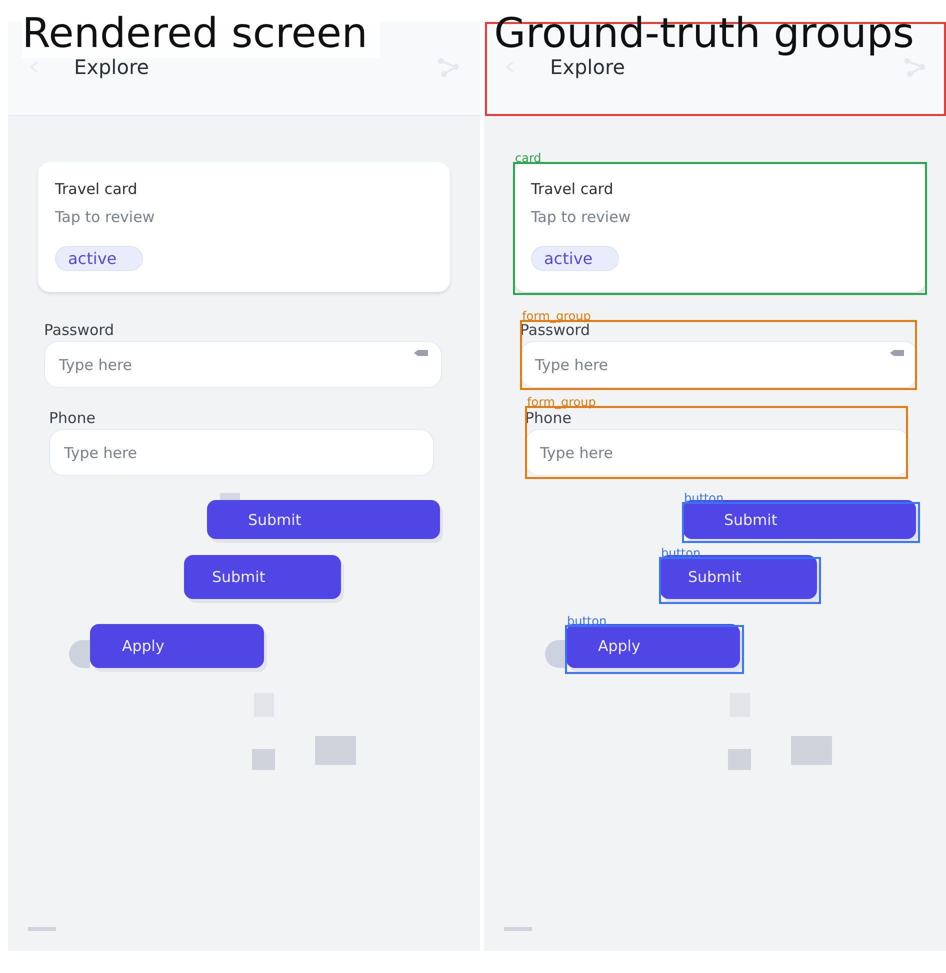 This screenshot has height=973, width=946. Describe the element at coordinates (705, 33) in the screenshot. I see `panel-title: Ground-truth groups` at that location.